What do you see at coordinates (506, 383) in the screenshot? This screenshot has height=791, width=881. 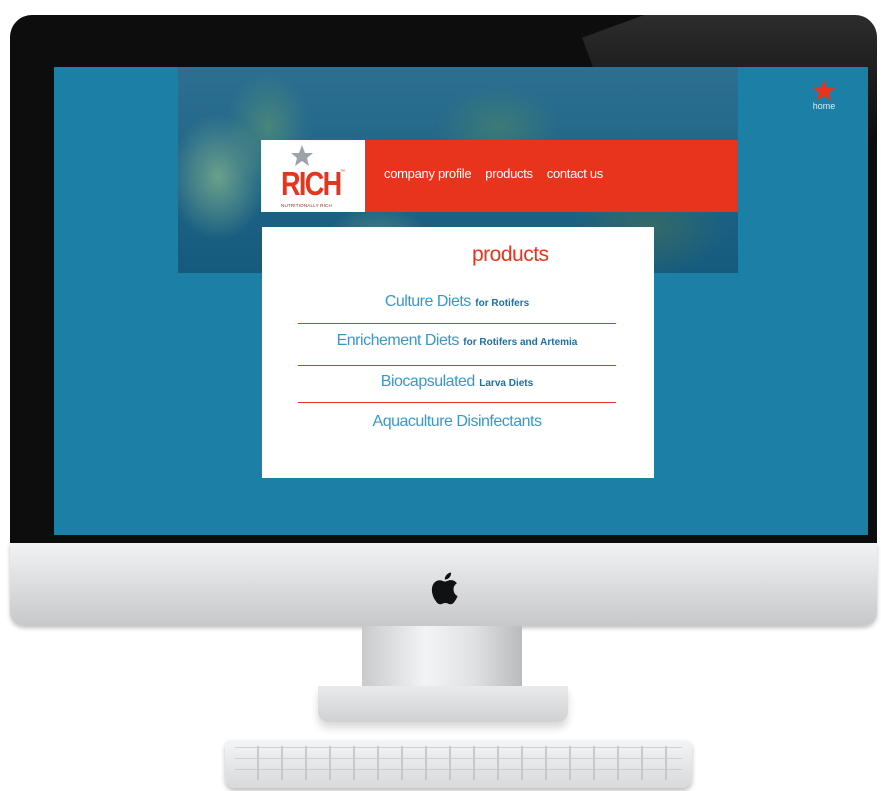 I see `product-sub-label: Larva Diets` at bounding box center [506, 383].